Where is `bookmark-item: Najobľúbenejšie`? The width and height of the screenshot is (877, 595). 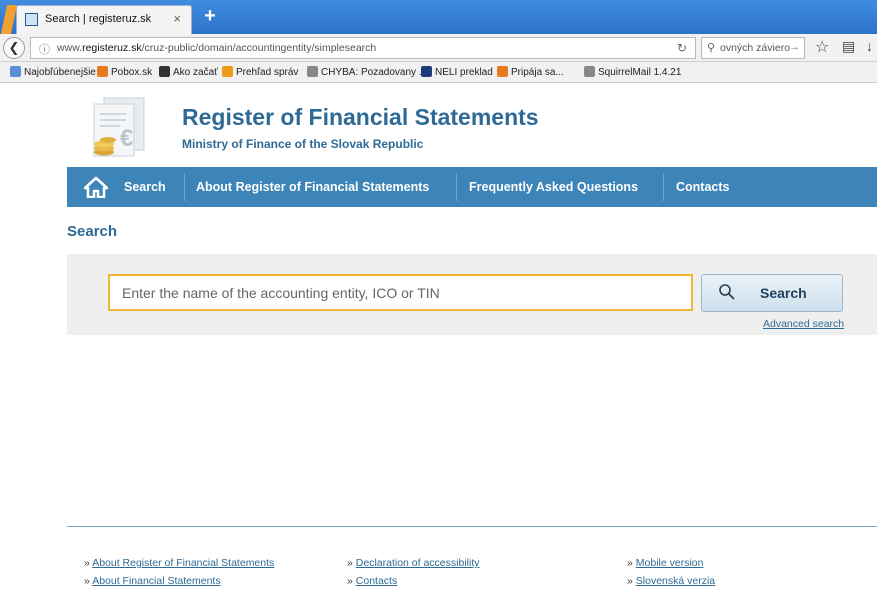 bookmark-item: Najobľúbenejšie is located at coordinates (53, 72).